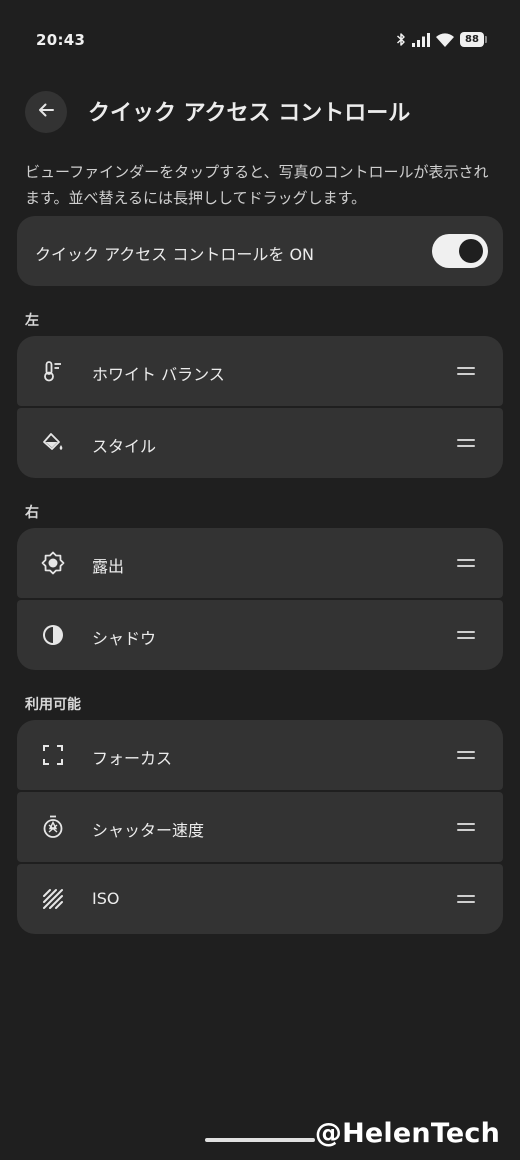 The width and height of the screenshot is (520, 1160). What do you see at coordinates (260, 635) in the screenshot?
I see `control-item-shadow: シャドウ` at bounding box center [260, 635].